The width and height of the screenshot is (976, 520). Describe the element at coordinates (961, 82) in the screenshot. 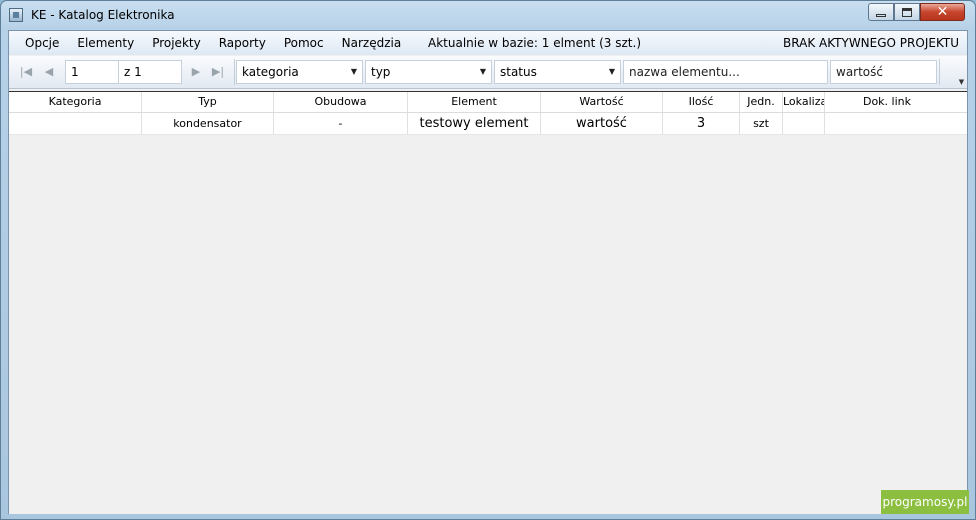

I see `toolbar-overflow-icon: ▼` at that location.